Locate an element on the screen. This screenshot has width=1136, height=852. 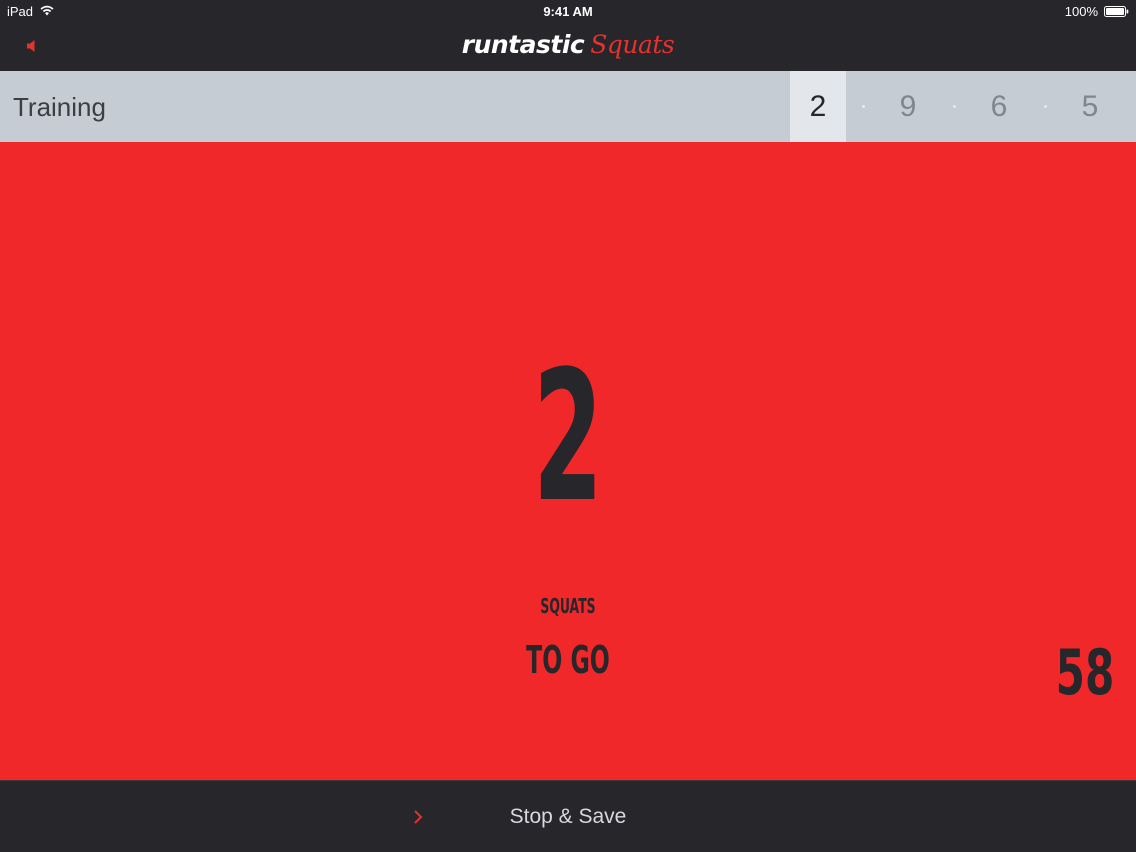
squat-count: 2 is located at coordinates (568, 437).